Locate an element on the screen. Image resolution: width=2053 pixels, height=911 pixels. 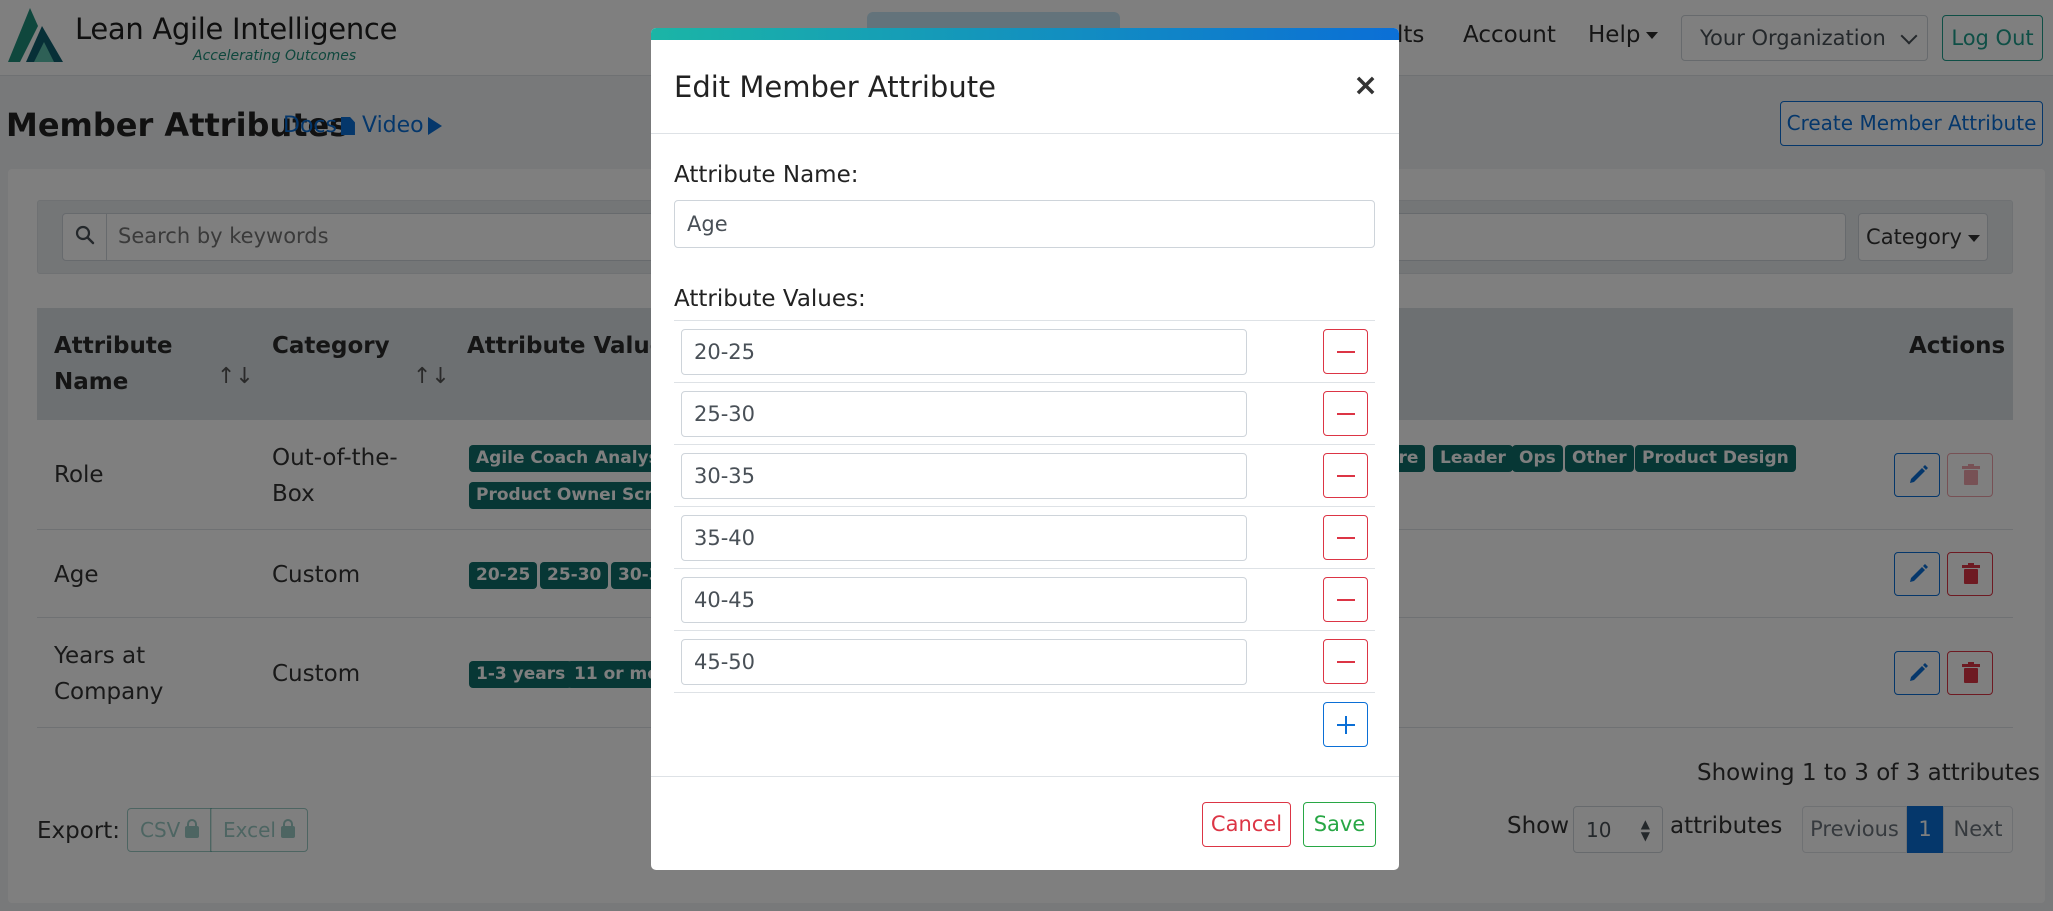
add-value-button is located at coordinates (1345, 724).